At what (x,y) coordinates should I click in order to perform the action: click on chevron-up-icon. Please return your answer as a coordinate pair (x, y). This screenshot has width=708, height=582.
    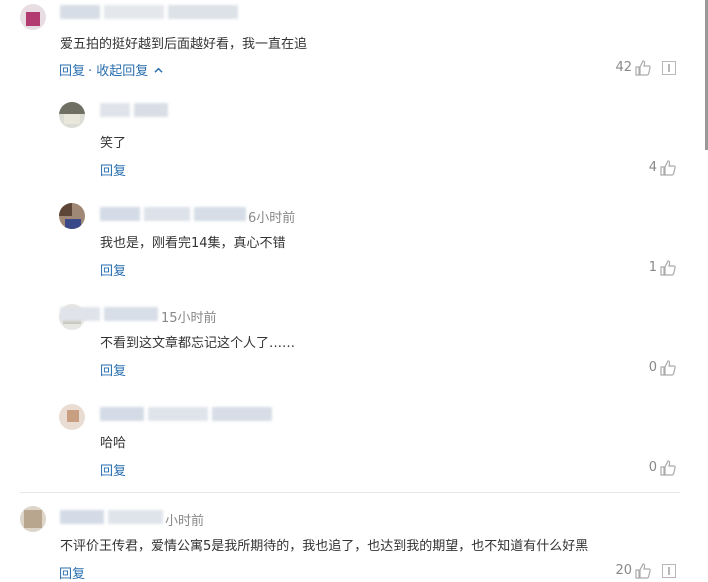
    Looking at the image, I should click on (159, 70).